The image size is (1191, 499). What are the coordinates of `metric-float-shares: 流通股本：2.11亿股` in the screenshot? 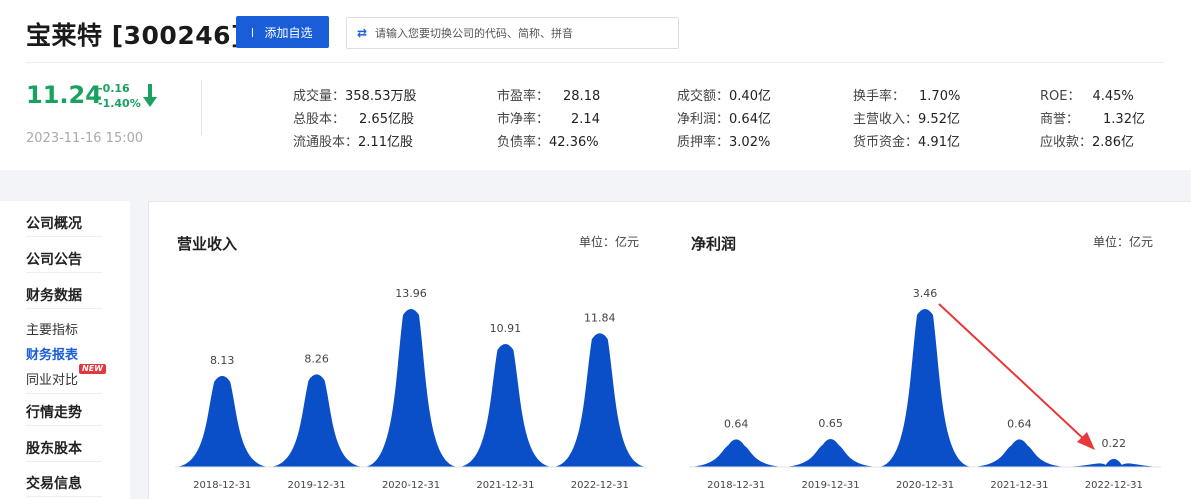 It's located at (353, 142).